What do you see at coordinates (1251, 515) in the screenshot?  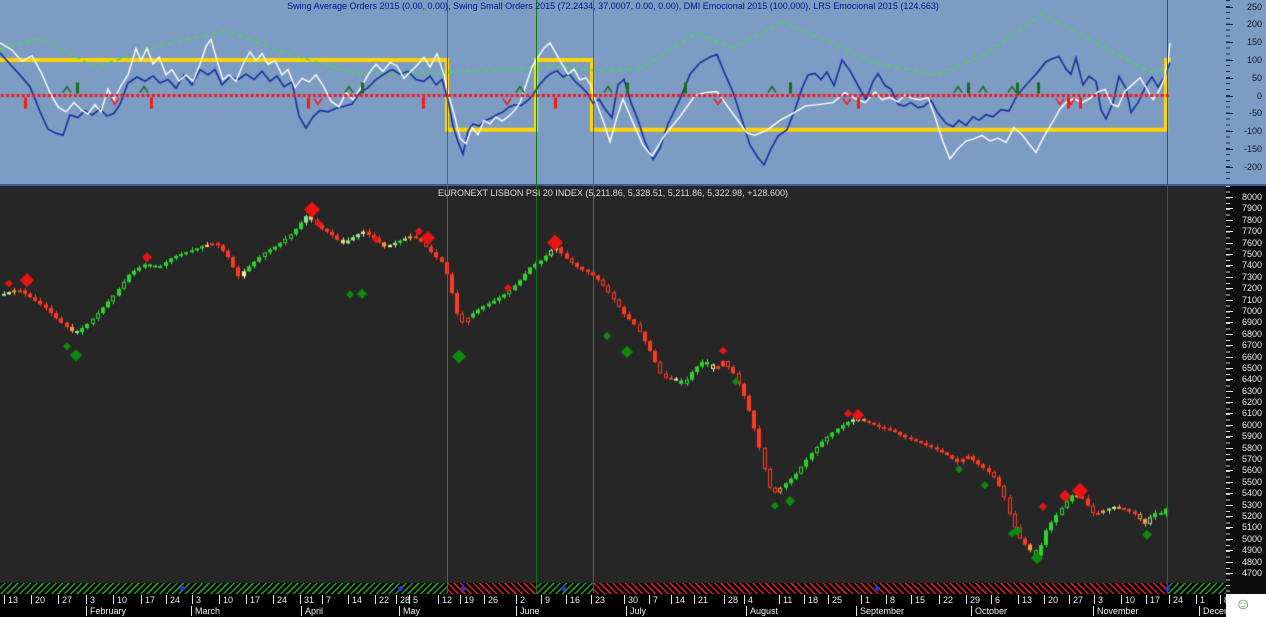 I see `price-axis-label: 5200` at bounding box center [1251, 515].